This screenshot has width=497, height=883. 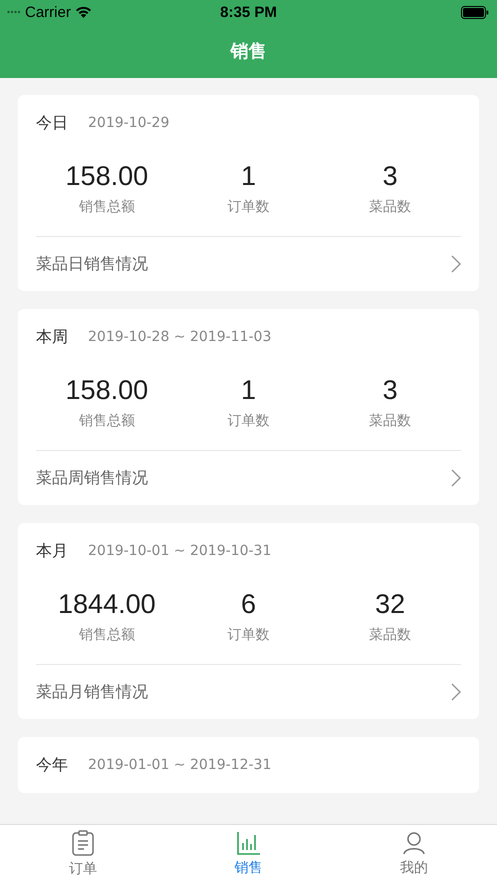 I want to click on date-range: 2019-10-28 ~ 2019-11-03, so click(x=180, y=337).